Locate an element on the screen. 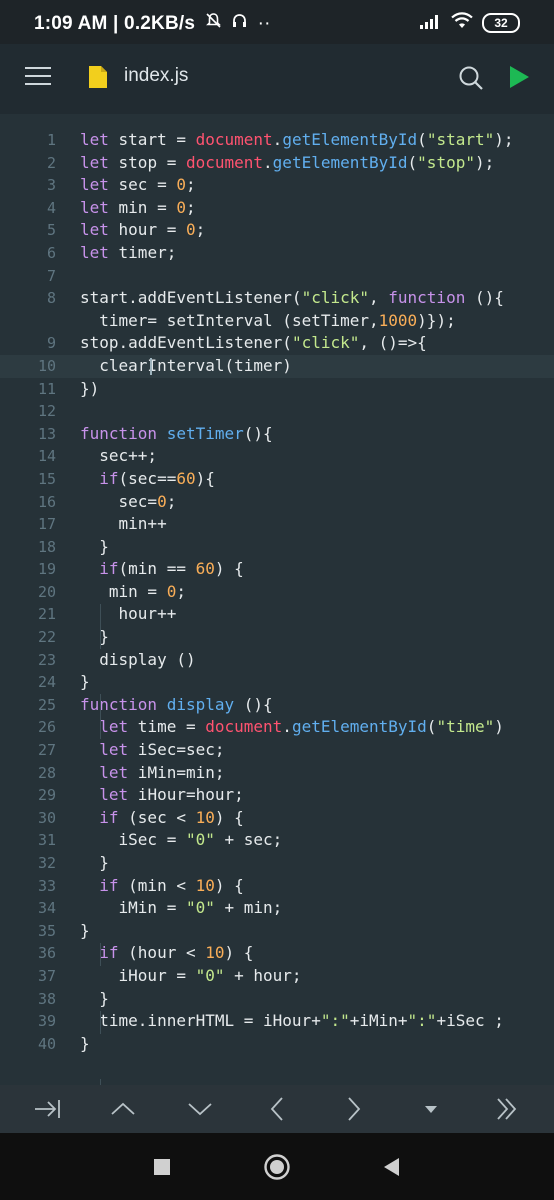 The image size is (554, 1200). menu-icon is located at coordinates (38, 77).